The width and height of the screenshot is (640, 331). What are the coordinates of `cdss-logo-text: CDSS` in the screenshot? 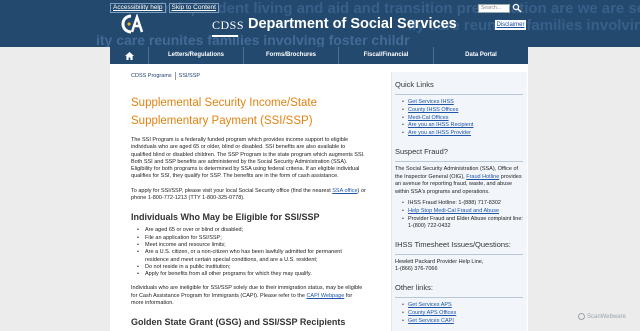 It's located at (228, 25).